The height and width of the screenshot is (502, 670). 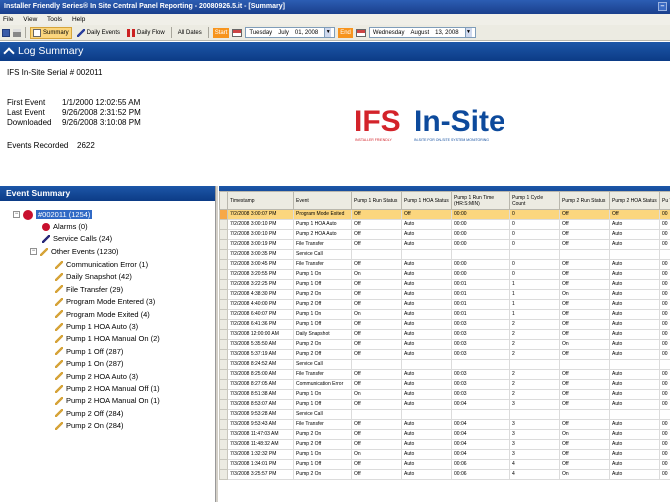 What do you see at coordinates (74, 251) in the screenshot?
I see `tree-item-other-events: − Other Events (1230)` at bounding box center [74, 251].